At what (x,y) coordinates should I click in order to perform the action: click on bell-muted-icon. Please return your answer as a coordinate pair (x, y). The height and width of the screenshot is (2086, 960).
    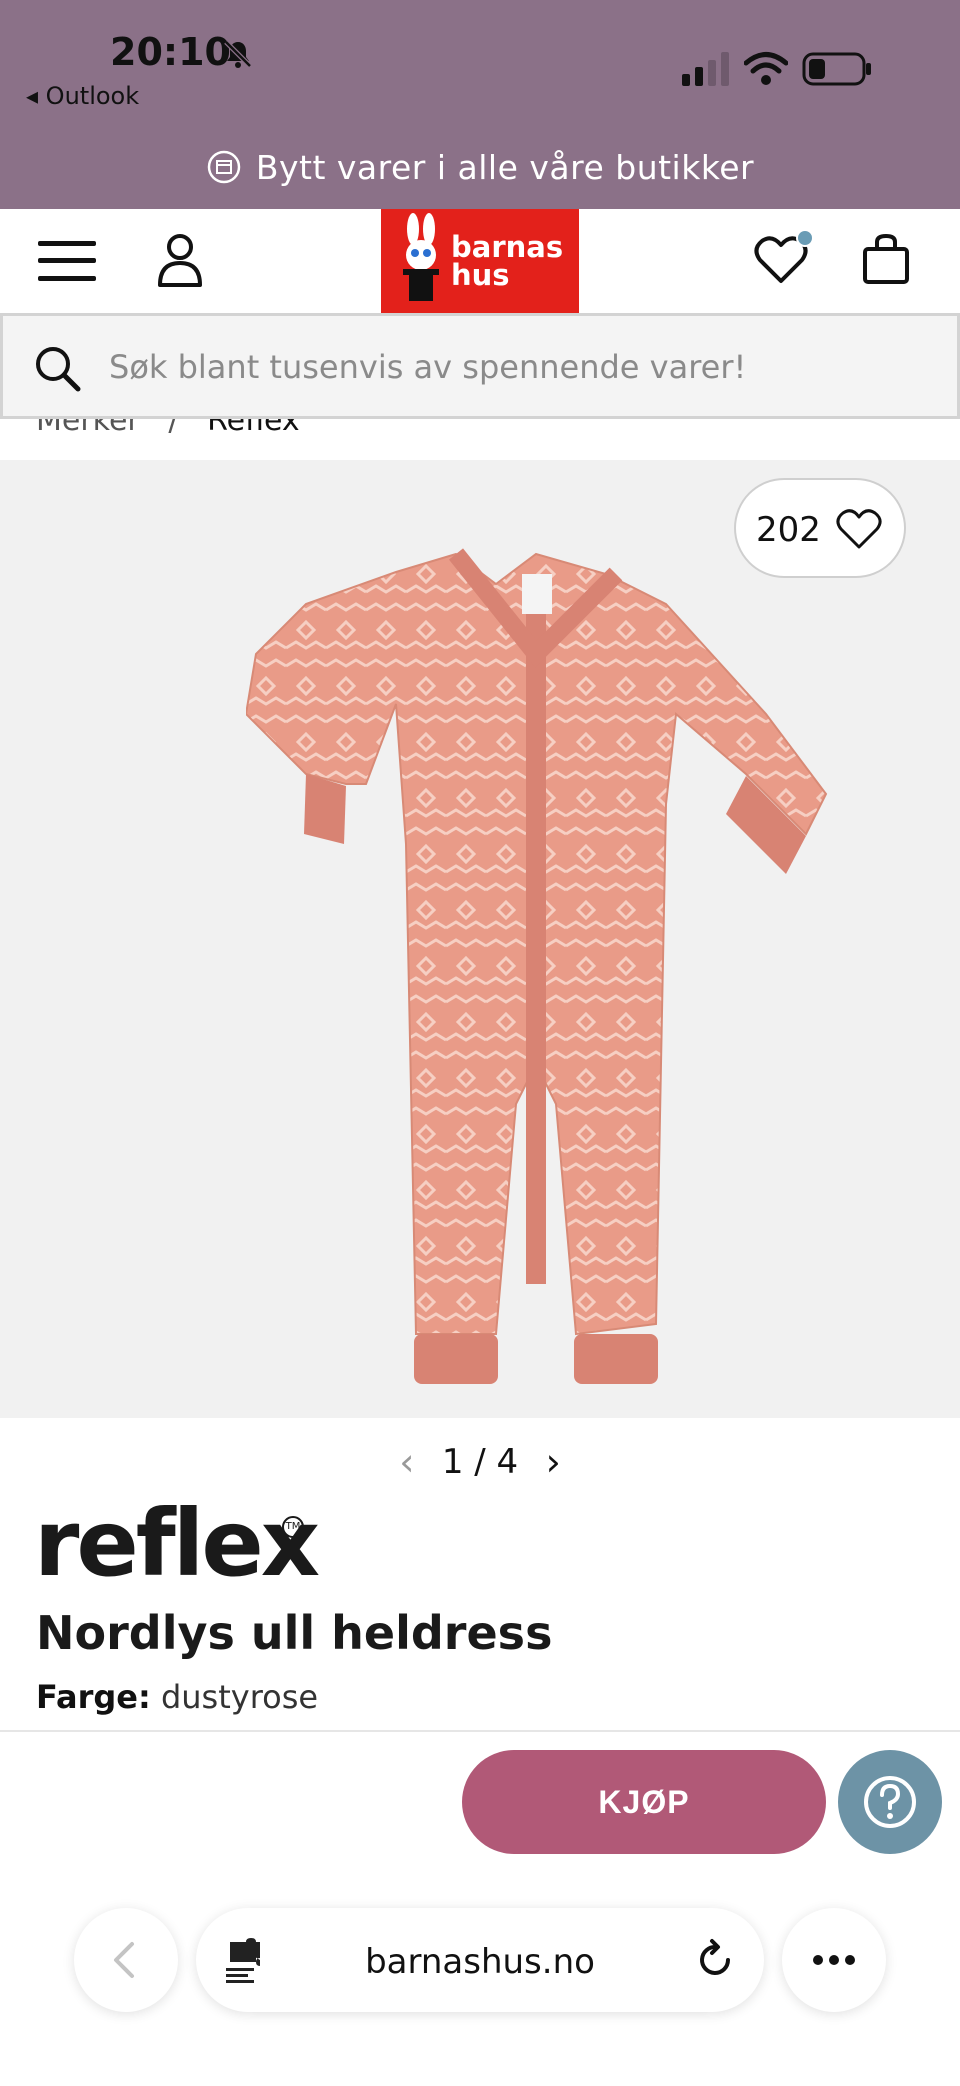
    Looking at the image, I should click on (238, 54).